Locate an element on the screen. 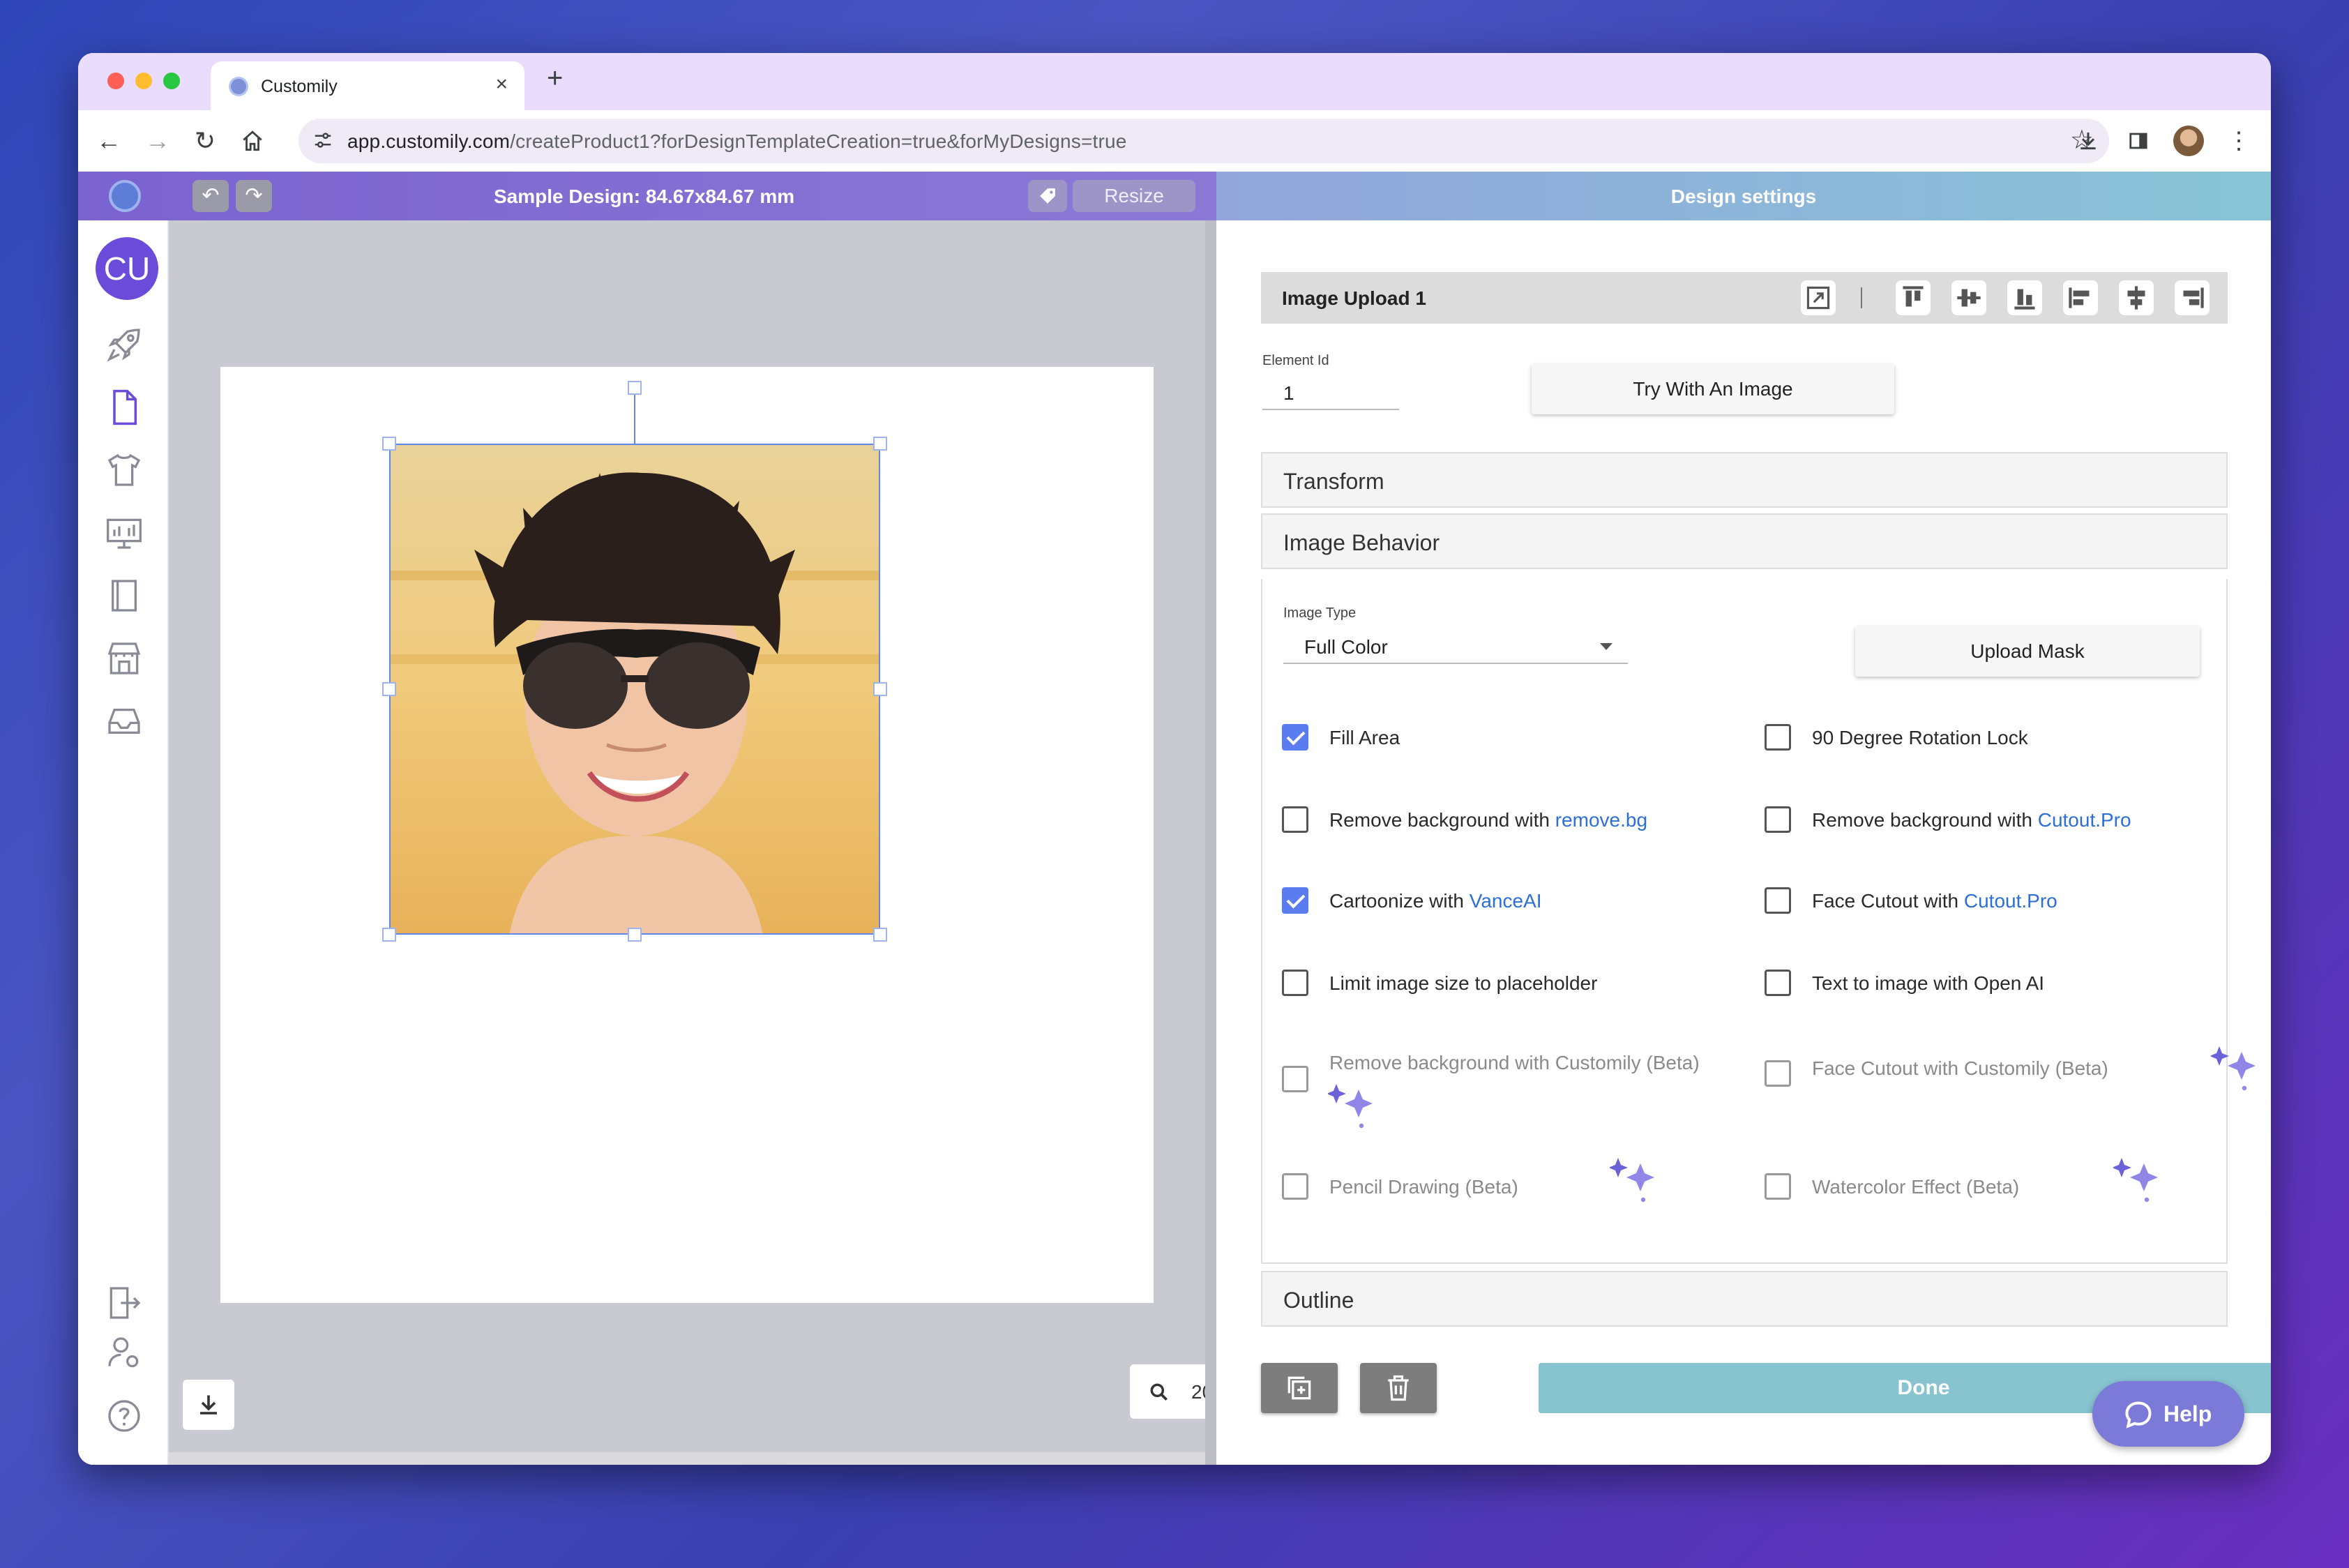 The width and height of the screenshot is (2349, 1568). cartoonize-checkbox is located at coordinates (1295, 900).